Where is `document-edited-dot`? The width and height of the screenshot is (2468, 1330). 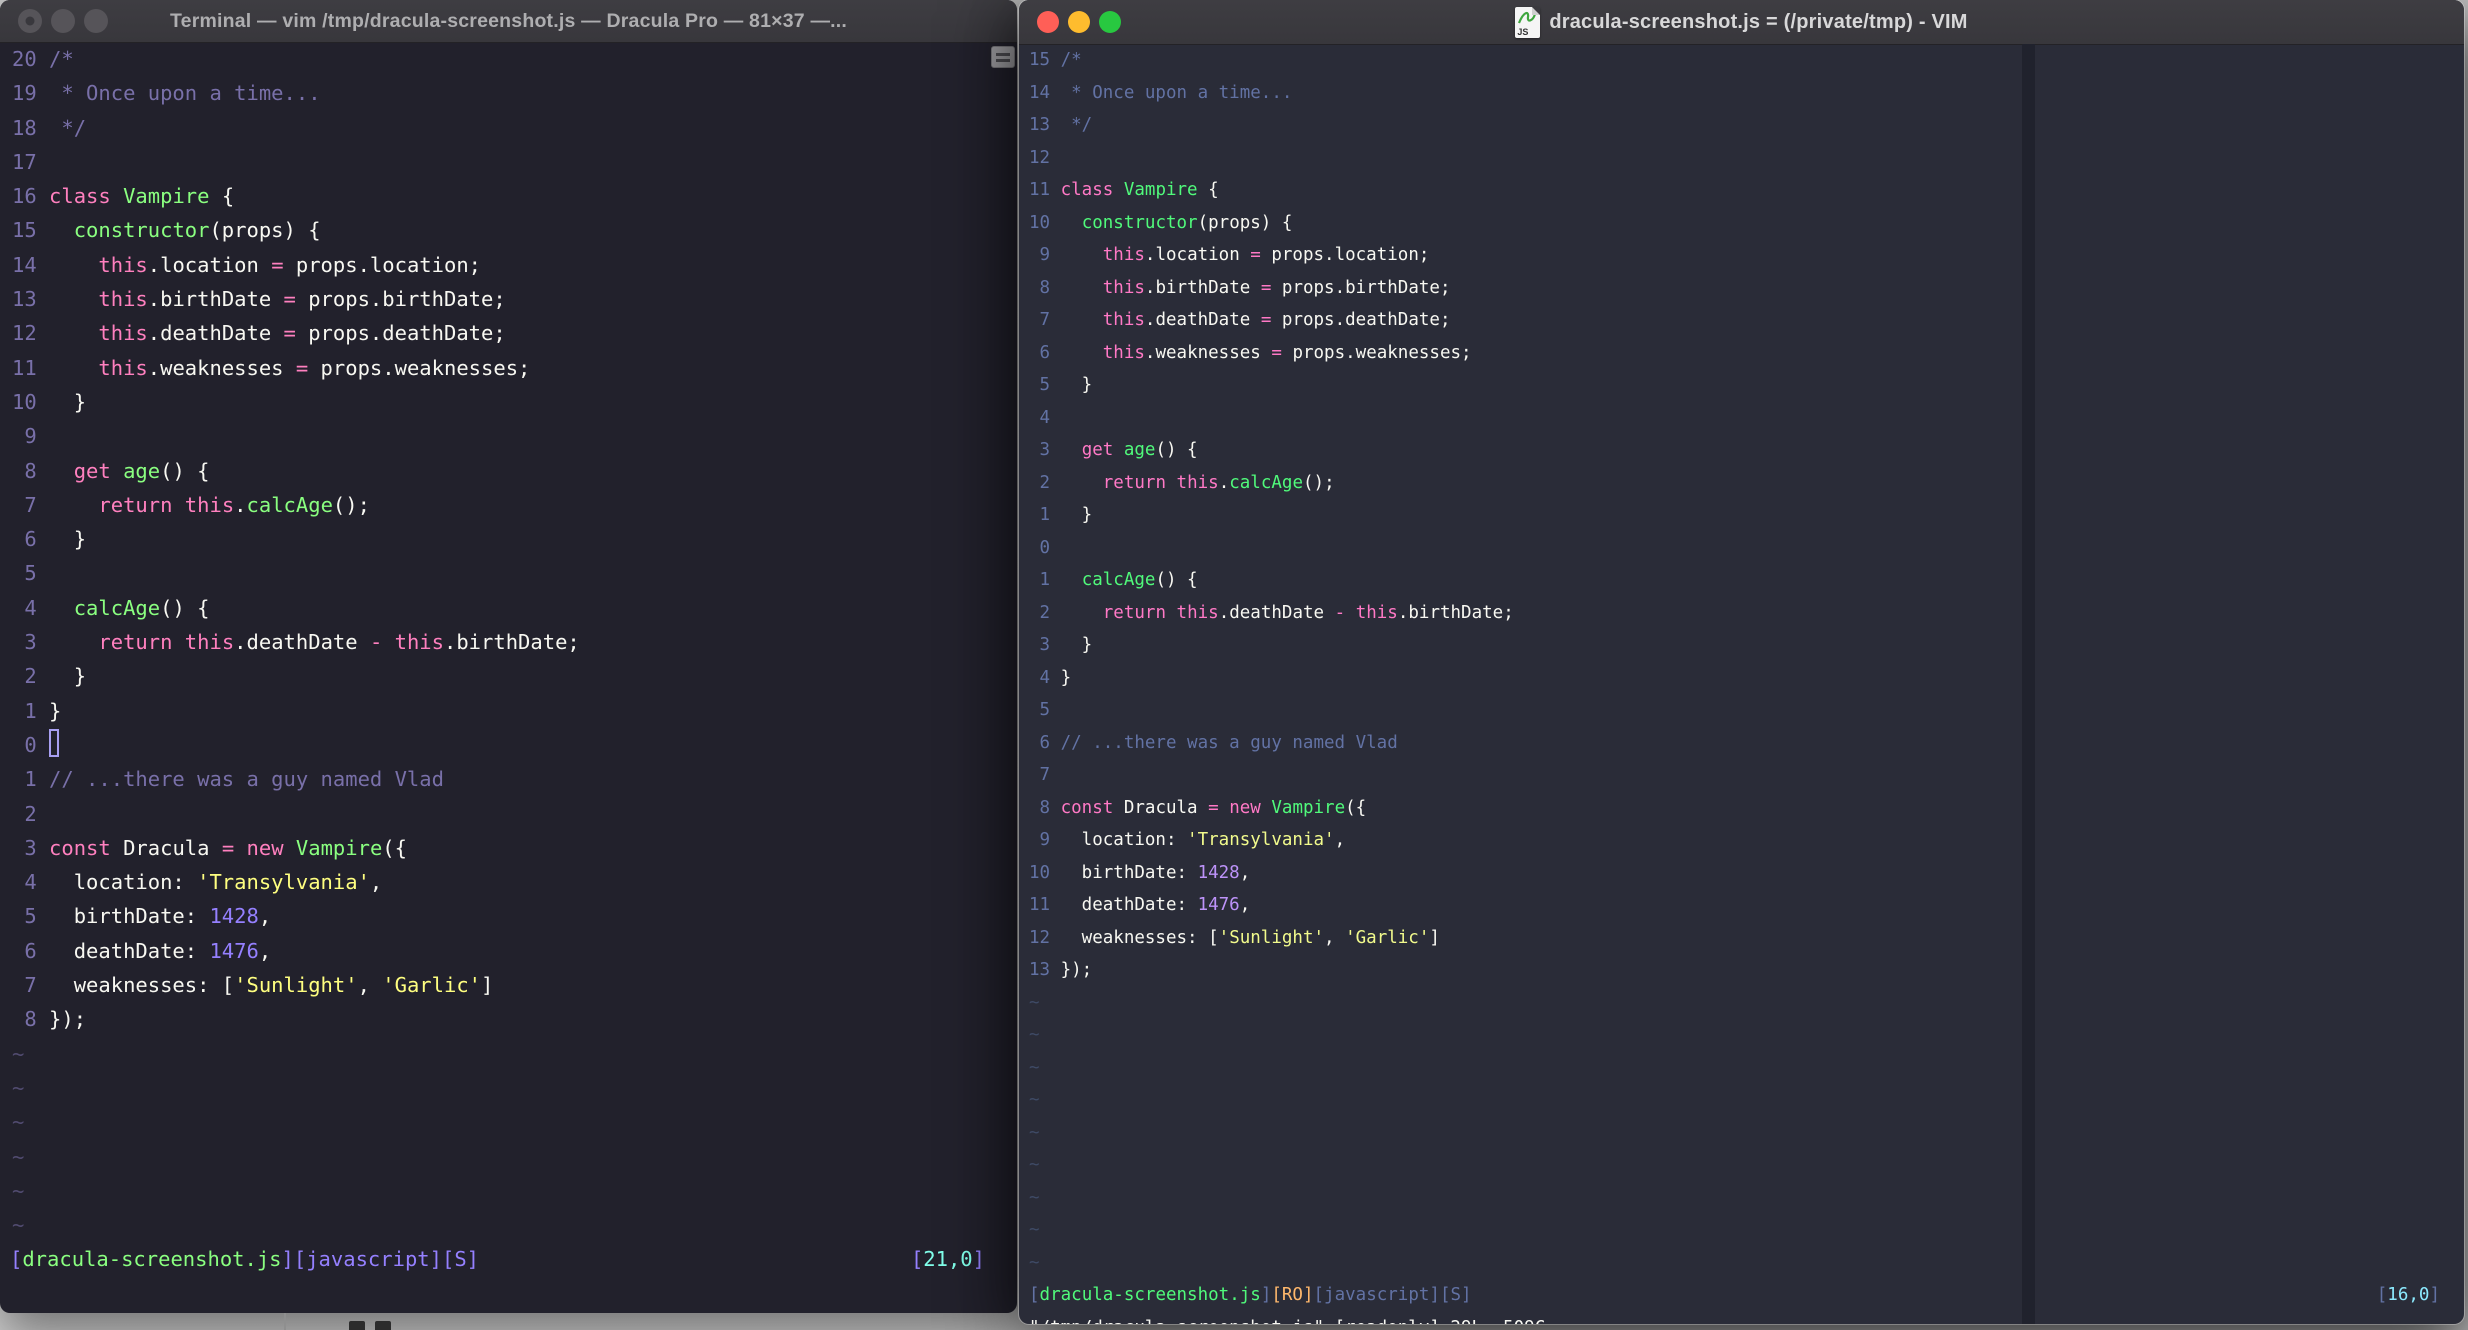
document-edited-dot is located at coordinates (30, 21).